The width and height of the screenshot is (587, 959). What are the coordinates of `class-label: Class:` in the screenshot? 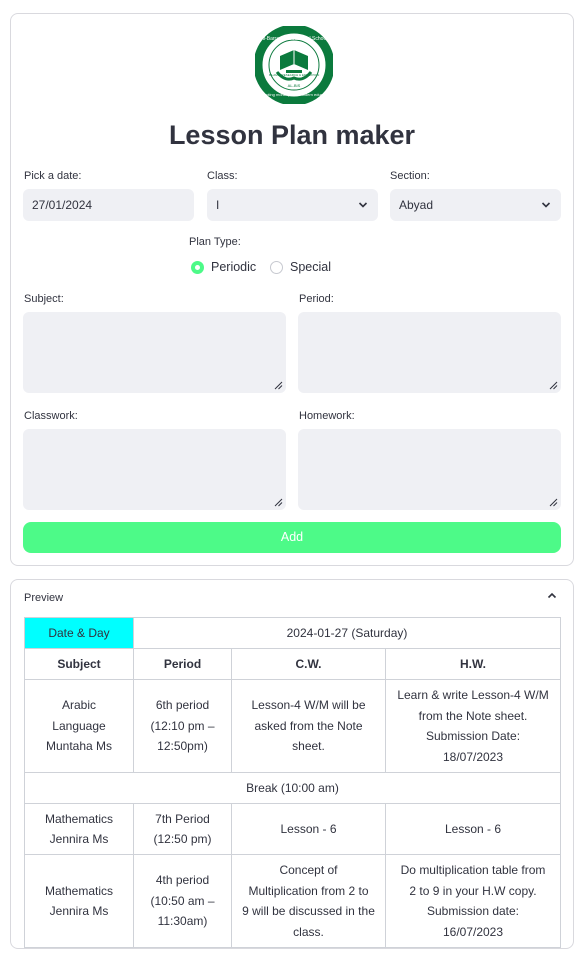 It's located at (222, 176).